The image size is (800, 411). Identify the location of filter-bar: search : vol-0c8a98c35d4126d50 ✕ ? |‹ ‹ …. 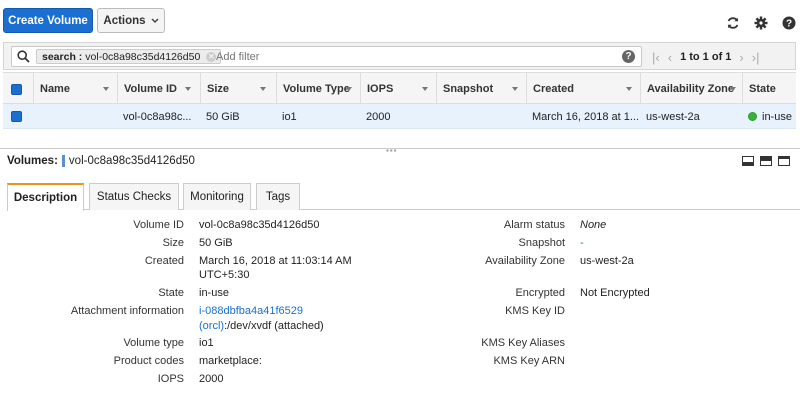
(399, 56).